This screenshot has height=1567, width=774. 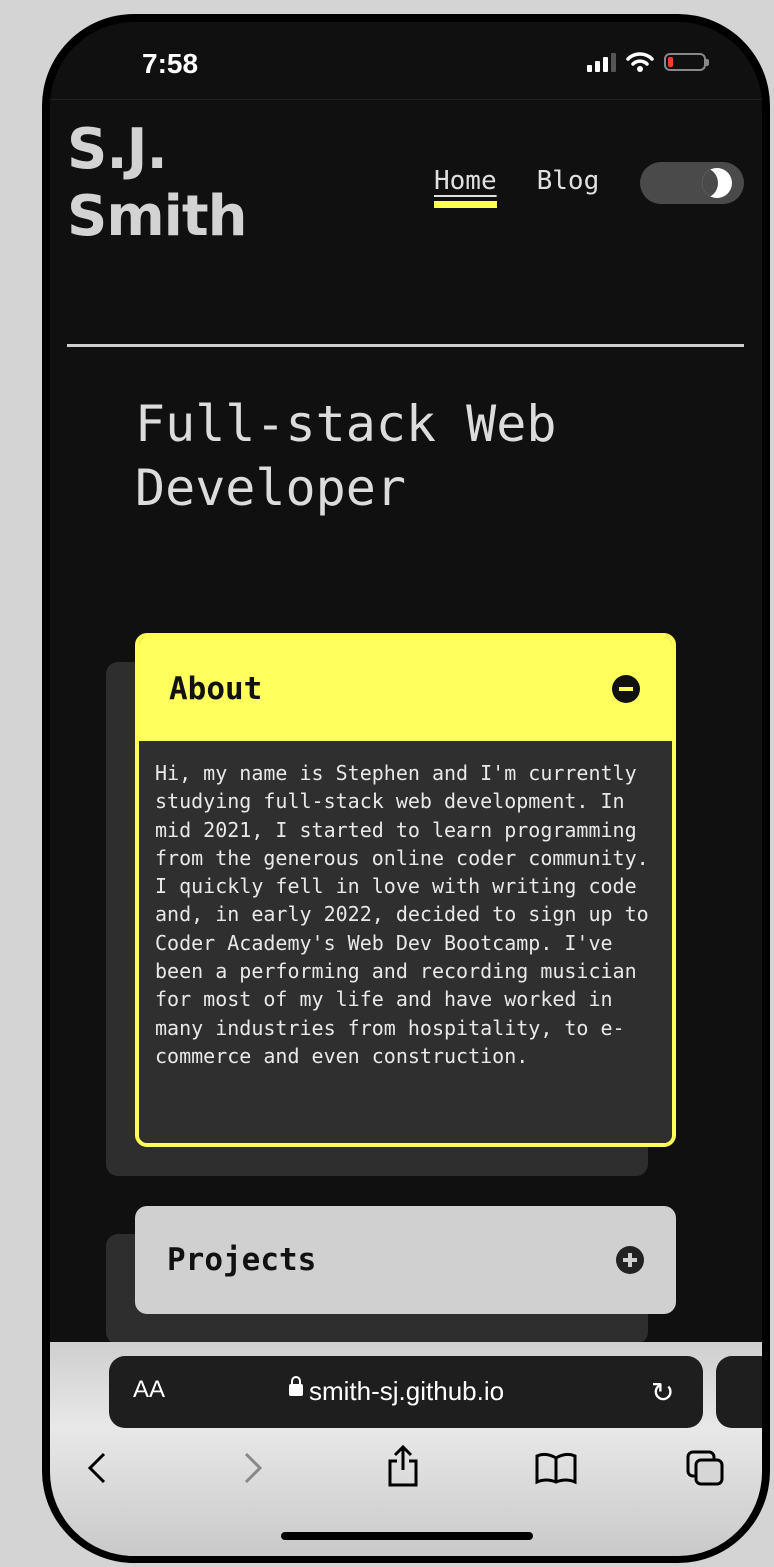 What do you see at coordinates (216, 689) in the screenshot?
I see `about-title: About` at bounding box center [216, 689].